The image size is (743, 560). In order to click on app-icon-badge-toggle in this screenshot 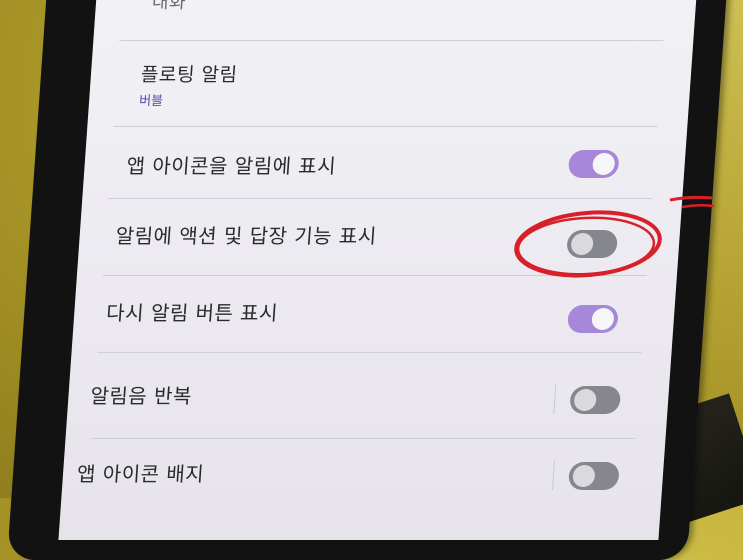, I will do `click(593, 476)`.